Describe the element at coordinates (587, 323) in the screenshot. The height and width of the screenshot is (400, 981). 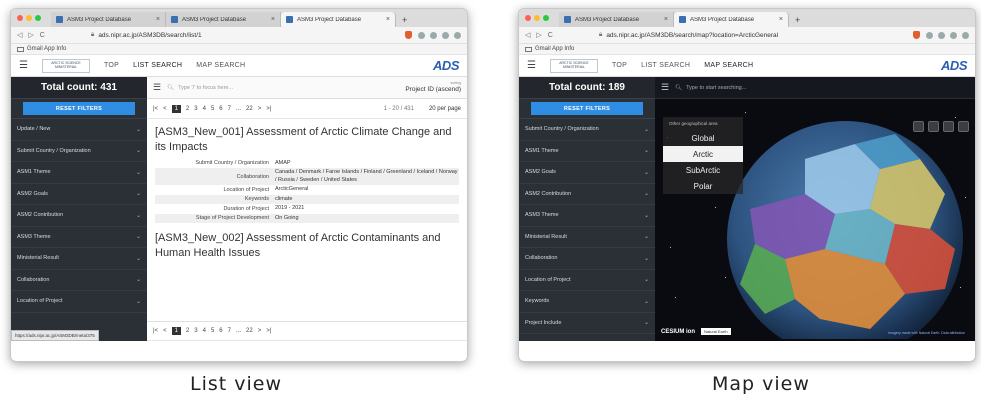
I see `filter-item: Project Include ⌄` at that location.